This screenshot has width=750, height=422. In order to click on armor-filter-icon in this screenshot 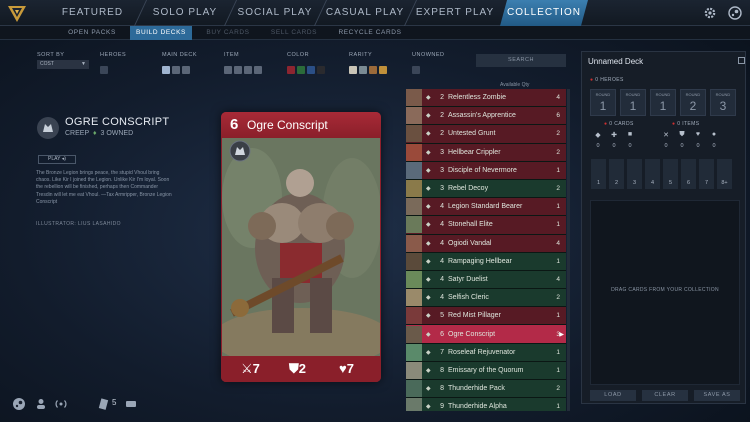, I will do `click(238, 70)`.